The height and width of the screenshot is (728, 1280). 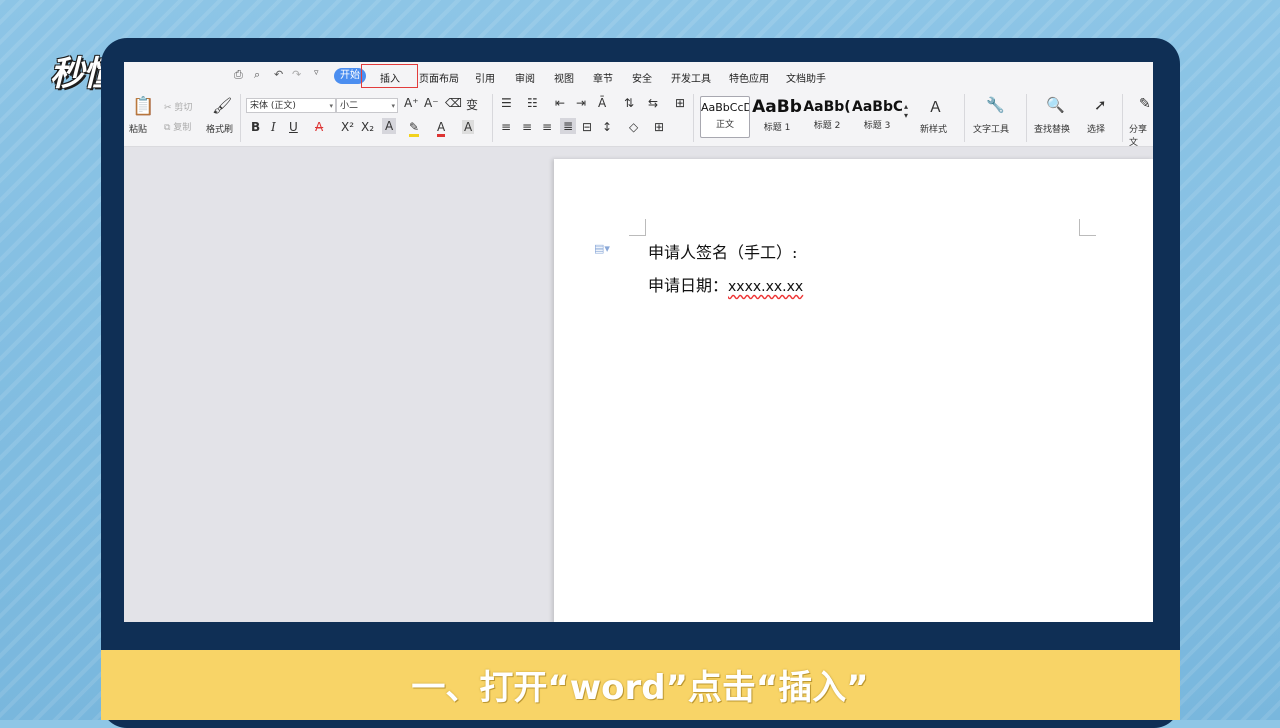 I want to click on wrench-icon: 🔧, so click(x=995, y=105).